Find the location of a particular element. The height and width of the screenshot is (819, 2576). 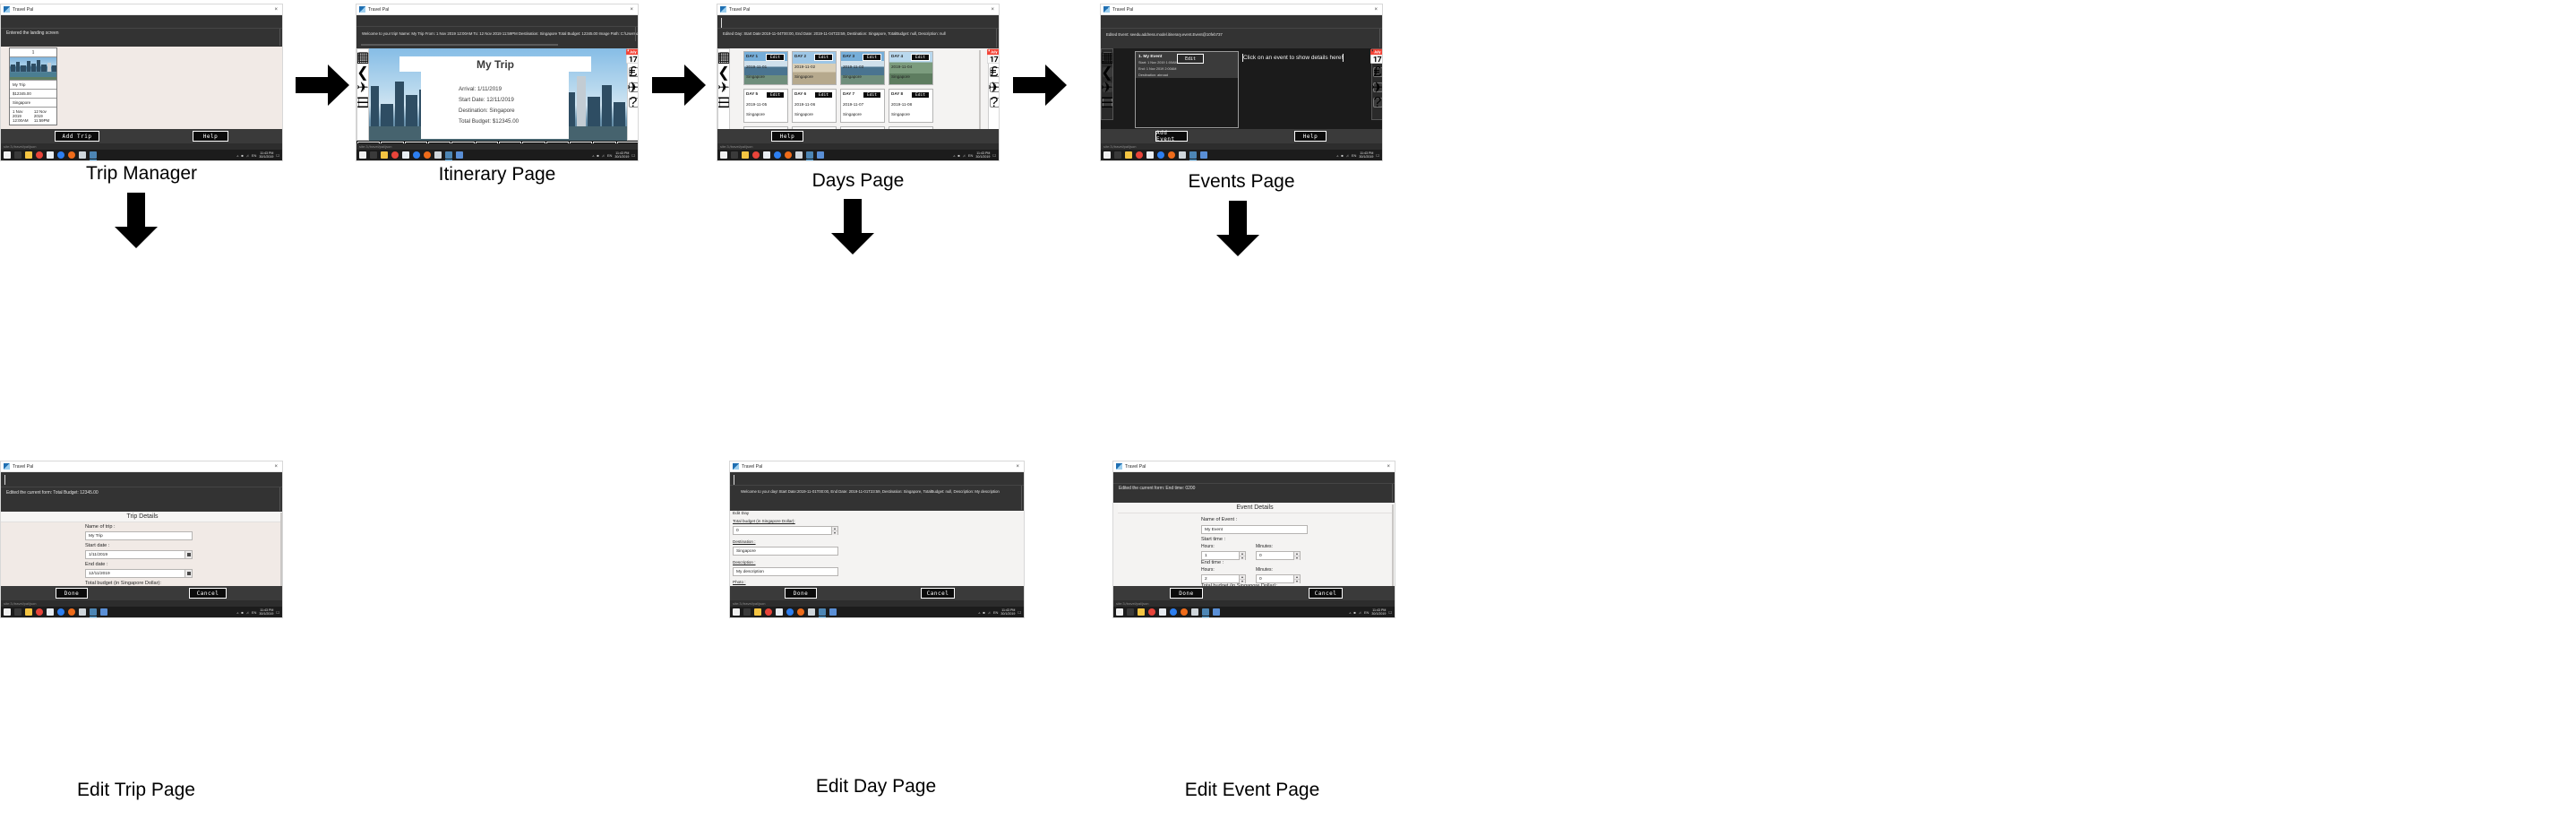

input-start-date: 1/11/2019 is located at coordinates (139, 554).